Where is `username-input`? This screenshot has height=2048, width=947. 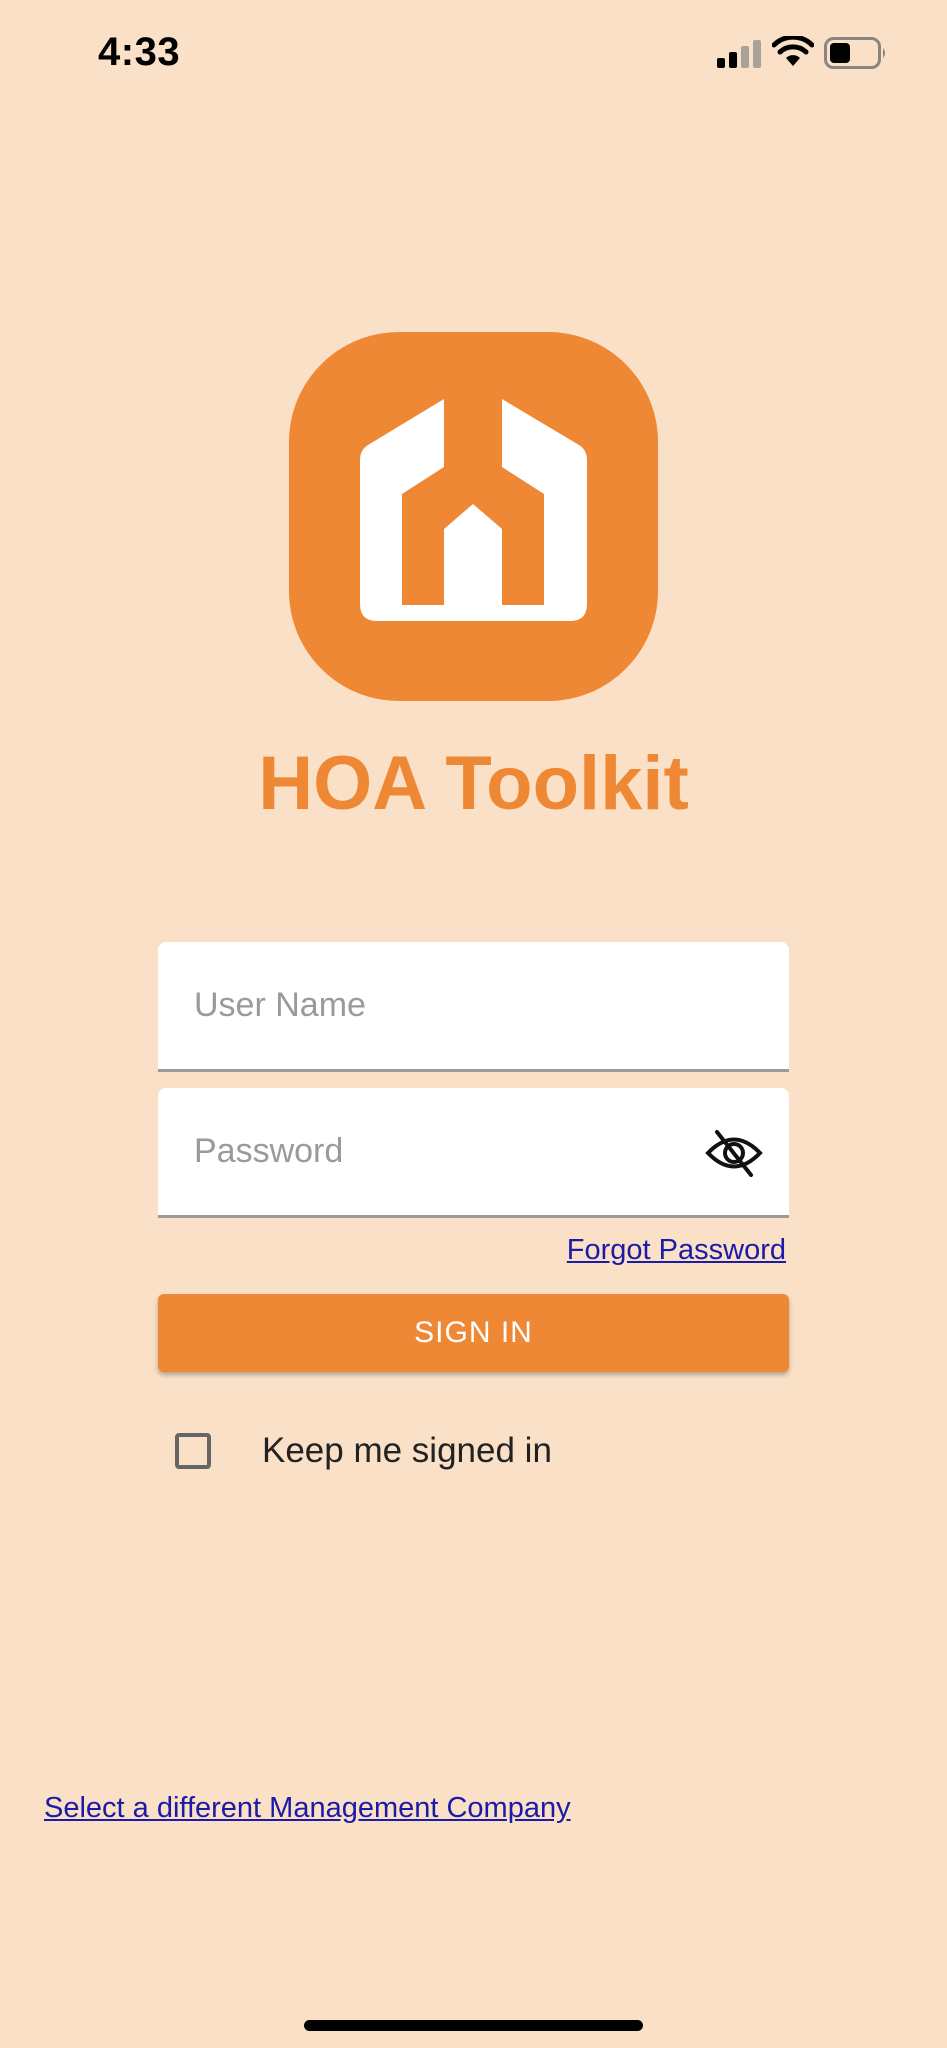 username-input is located at coordinates (454, 1005).